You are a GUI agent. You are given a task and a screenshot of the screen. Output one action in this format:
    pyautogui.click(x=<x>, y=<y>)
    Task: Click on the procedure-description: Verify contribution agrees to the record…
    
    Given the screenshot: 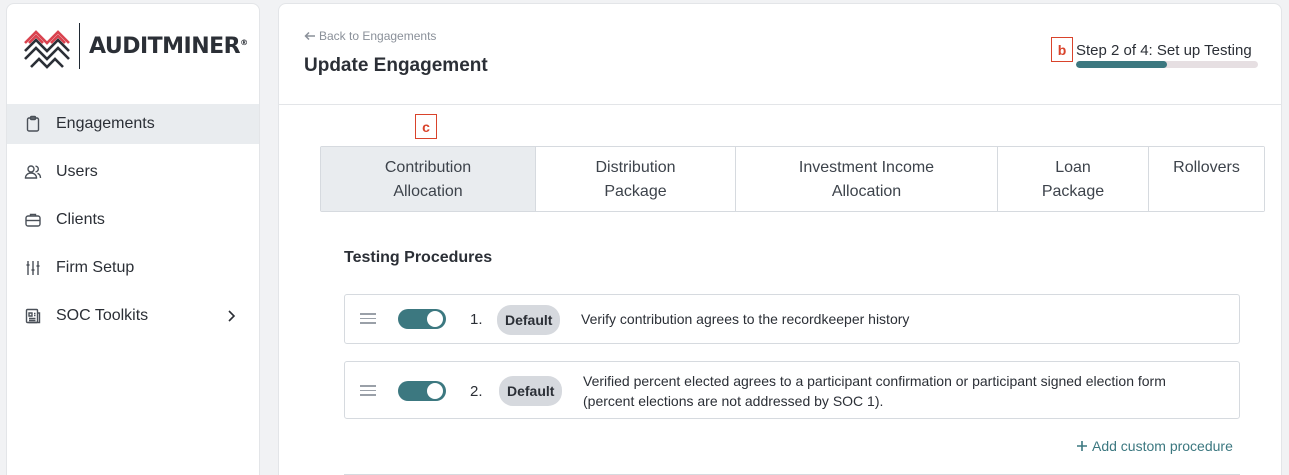 What is the action you would take?
    pyautogui.click(x=745, y=319)
    